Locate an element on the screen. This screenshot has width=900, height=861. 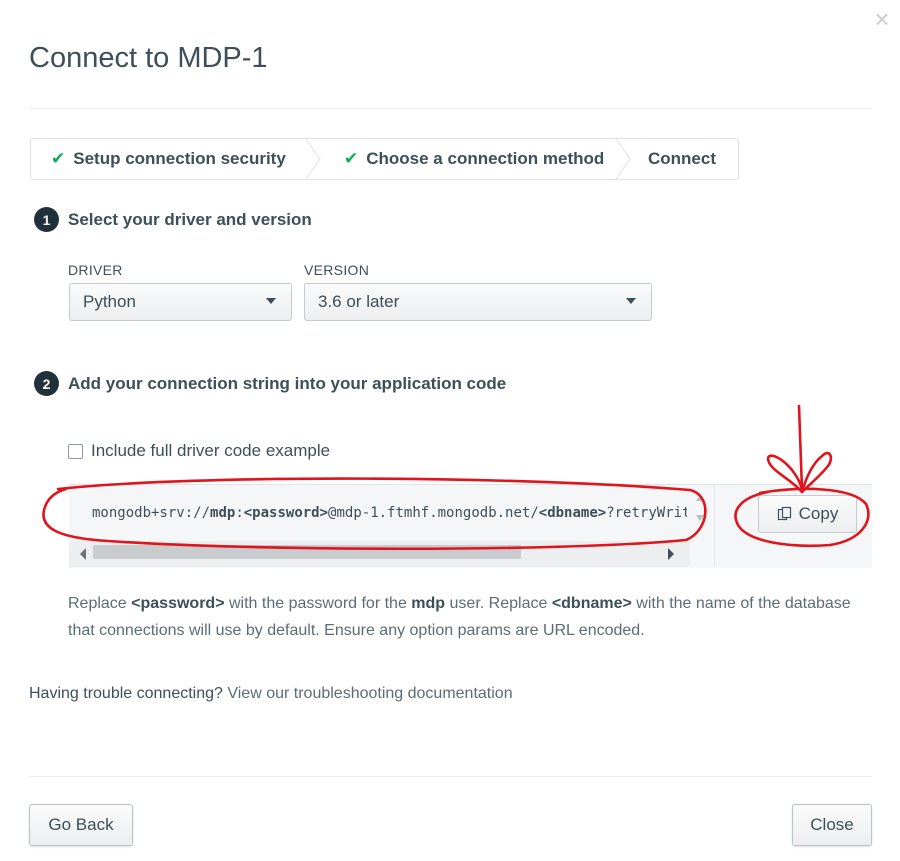
driver-select-value: Python is located at coordinates (109, 301).